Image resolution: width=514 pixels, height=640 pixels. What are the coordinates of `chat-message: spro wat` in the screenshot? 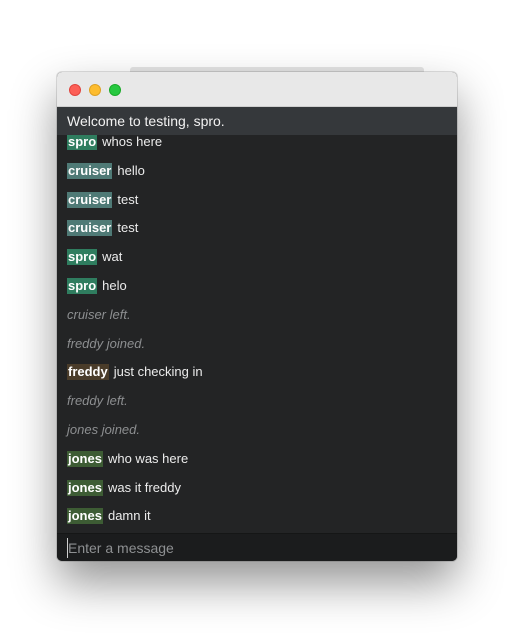 It's located at (94, 257).